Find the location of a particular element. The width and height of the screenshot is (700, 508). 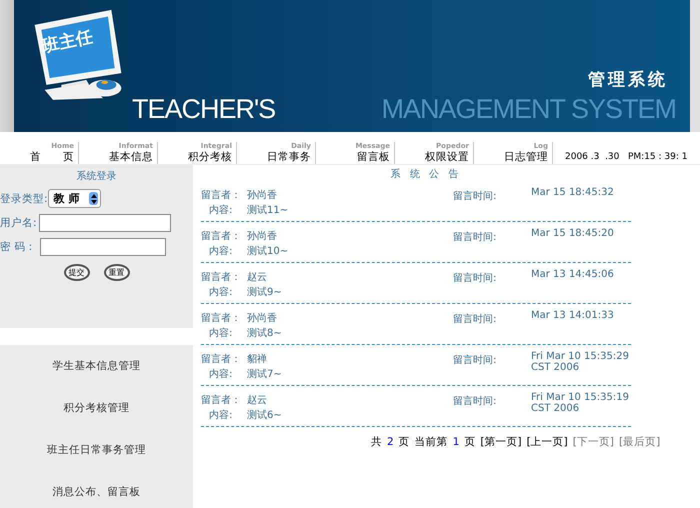

pager-text: 当前第 is located at coordinates (431, 442).